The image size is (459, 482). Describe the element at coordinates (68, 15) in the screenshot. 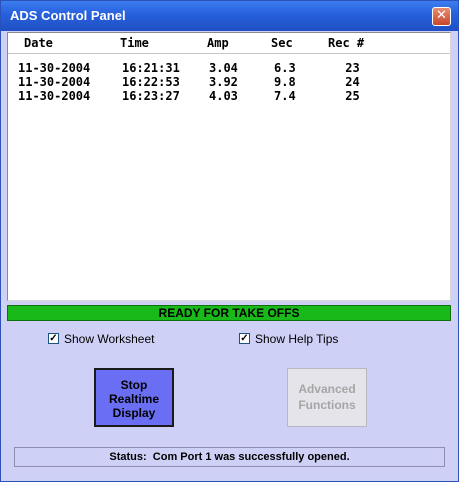

I see `window-title: ADS Control Panel` at that location.